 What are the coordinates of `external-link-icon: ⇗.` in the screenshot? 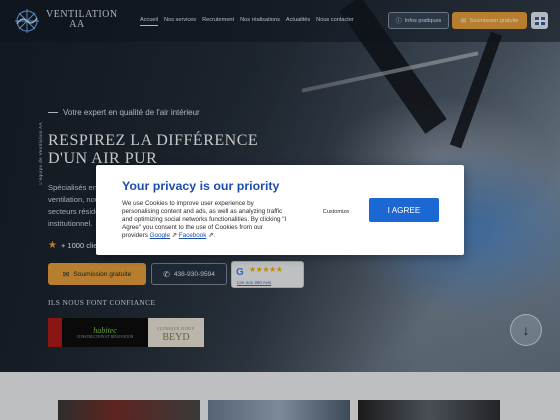 It's located at (211, 235).